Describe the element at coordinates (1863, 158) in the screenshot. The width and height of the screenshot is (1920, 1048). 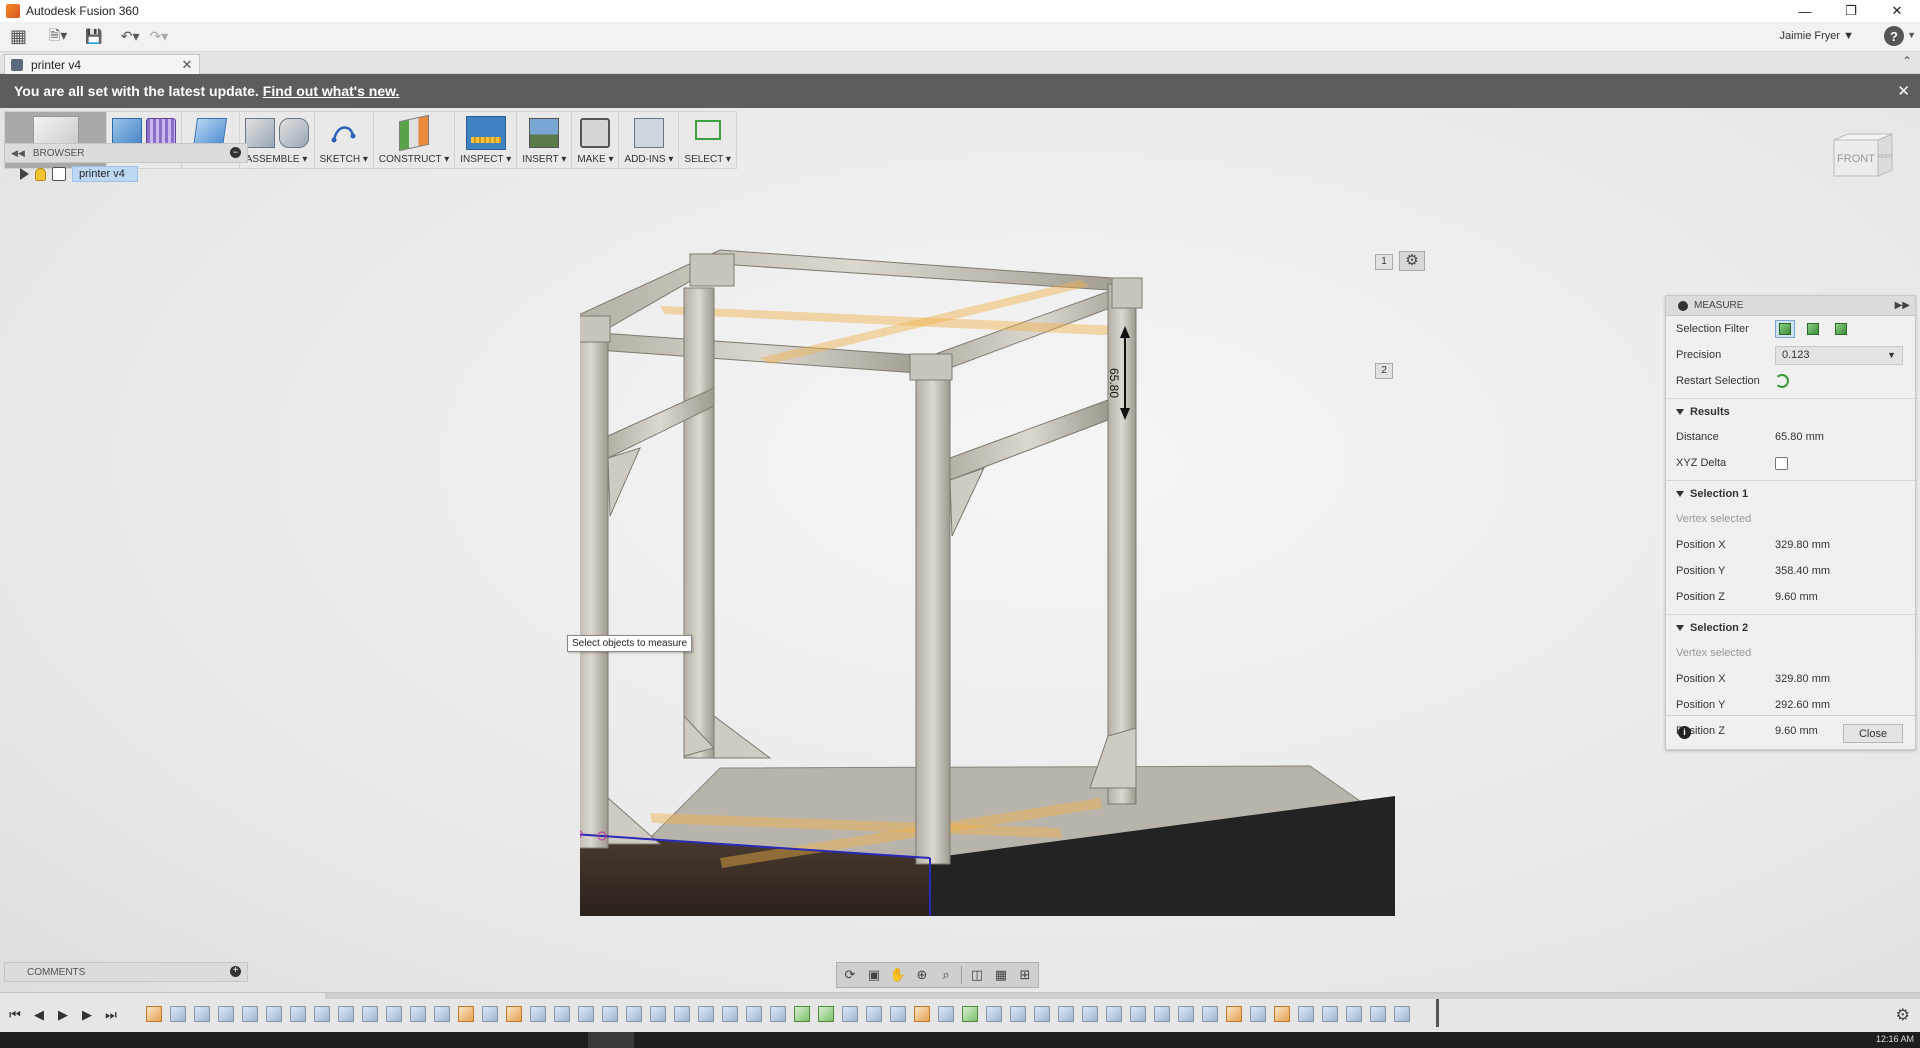
I see `view-cube: FRONT RIGHT` at that location.